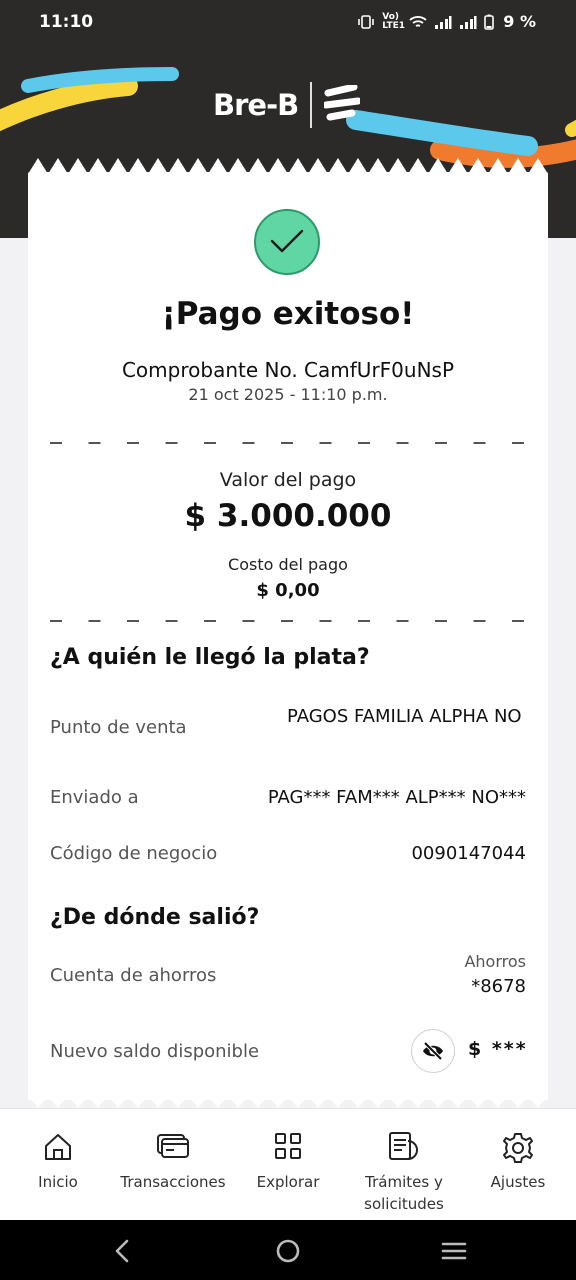 The image size is (576, 1280). Describe the element at coordinates (155, 917) in the screenshot. I see `source-section-title: ¿De dónde salió?` at that location.